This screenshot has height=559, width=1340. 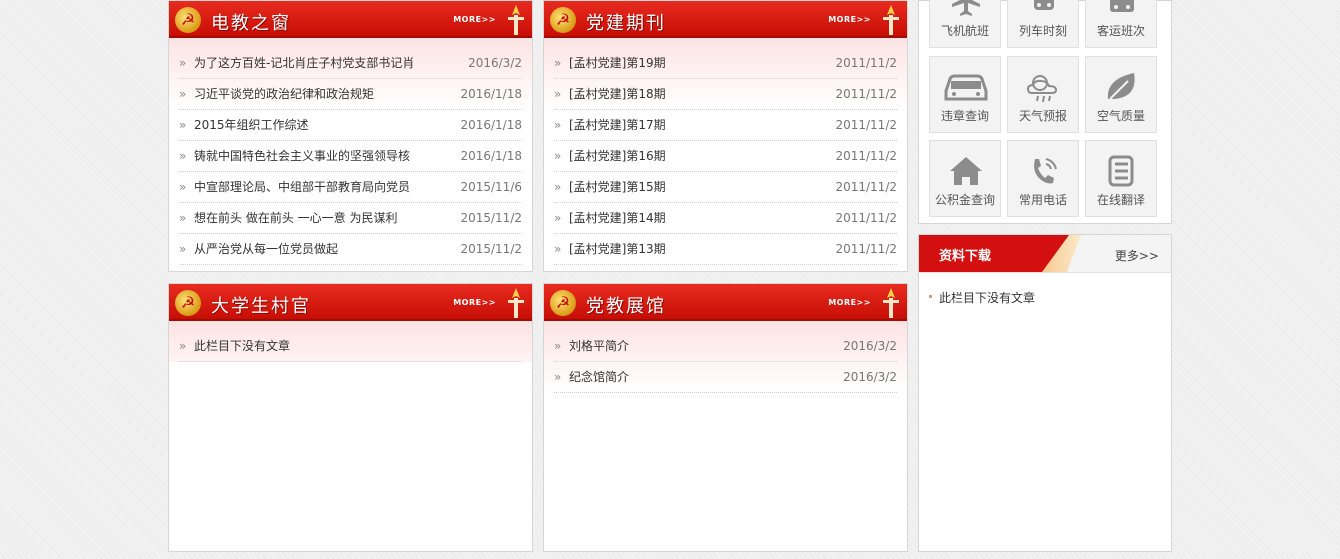 I want to click on article-title: [孟村党建]第15期, so click(x=617, y=187).